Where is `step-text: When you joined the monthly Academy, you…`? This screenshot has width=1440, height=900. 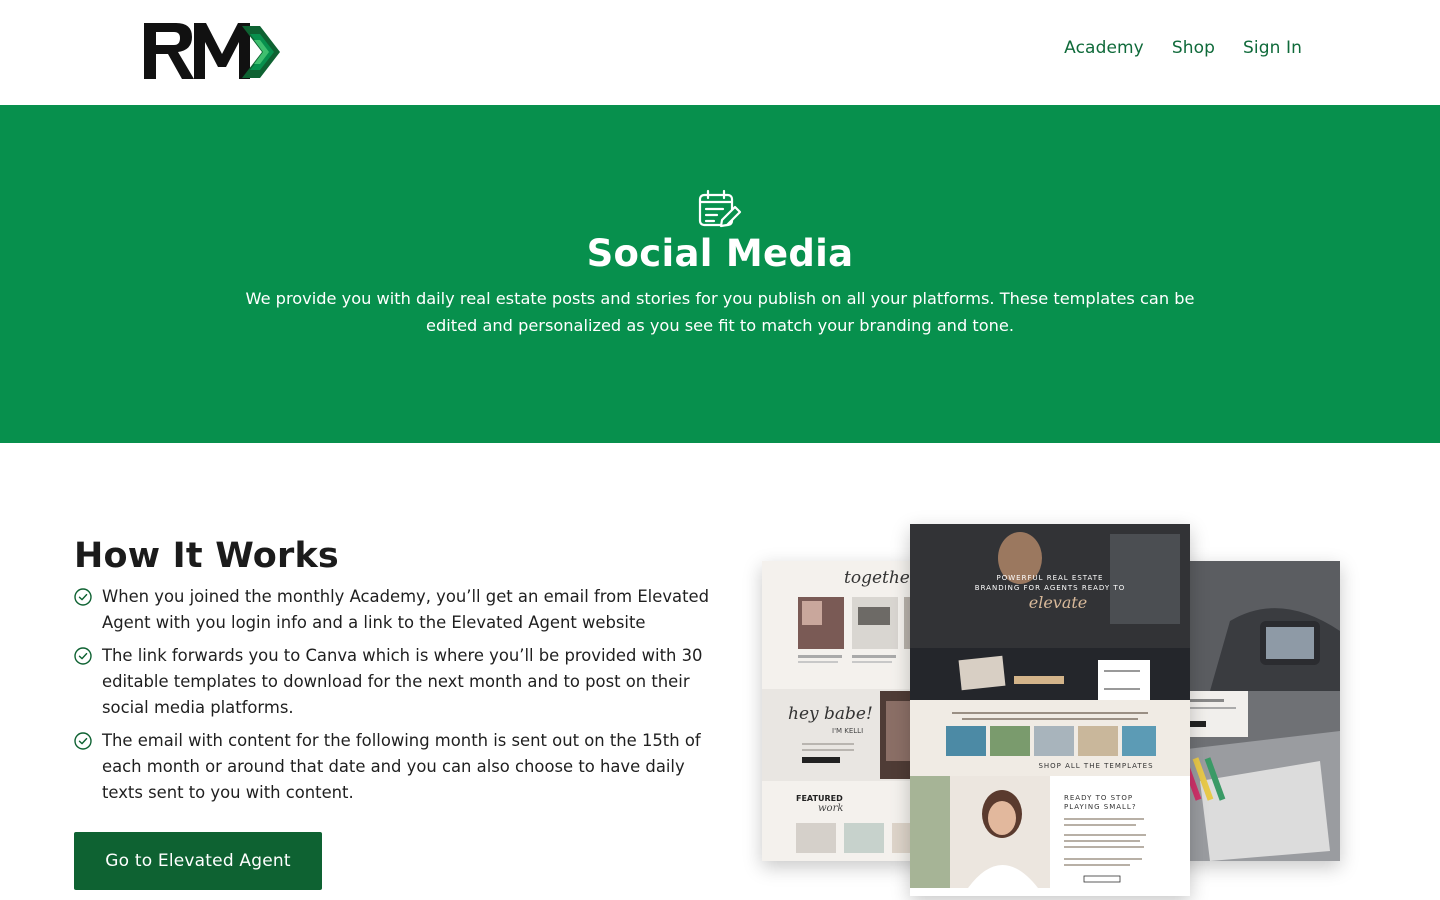
step-text: When you joined the monthly Academy, you… is located at coordinates (405, 609).